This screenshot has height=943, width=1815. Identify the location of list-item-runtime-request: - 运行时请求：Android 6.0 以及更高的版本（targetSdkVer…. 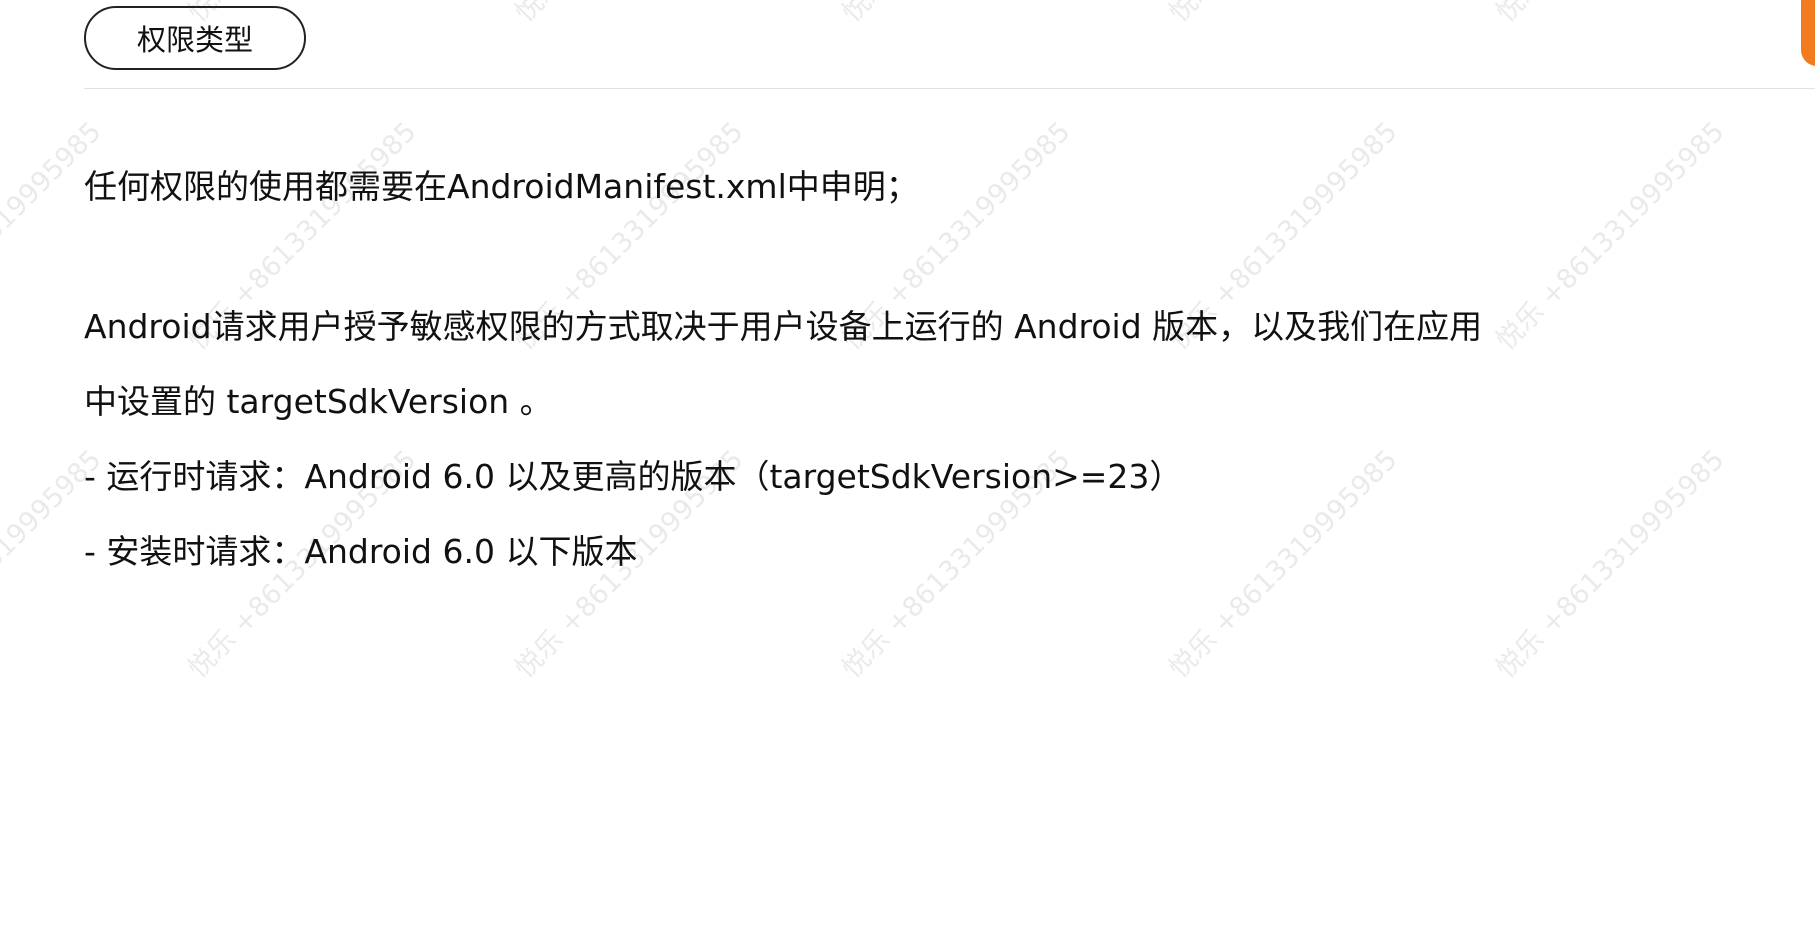
(633, 476).